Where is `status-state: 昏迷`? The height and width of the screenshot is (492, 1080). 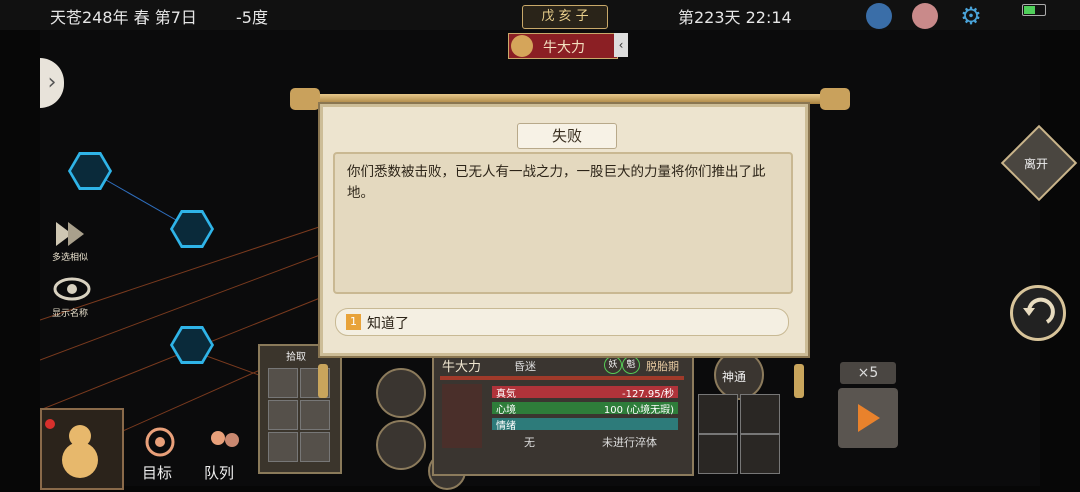
status-state: 昏迷 is located at coordinates (525, 366).